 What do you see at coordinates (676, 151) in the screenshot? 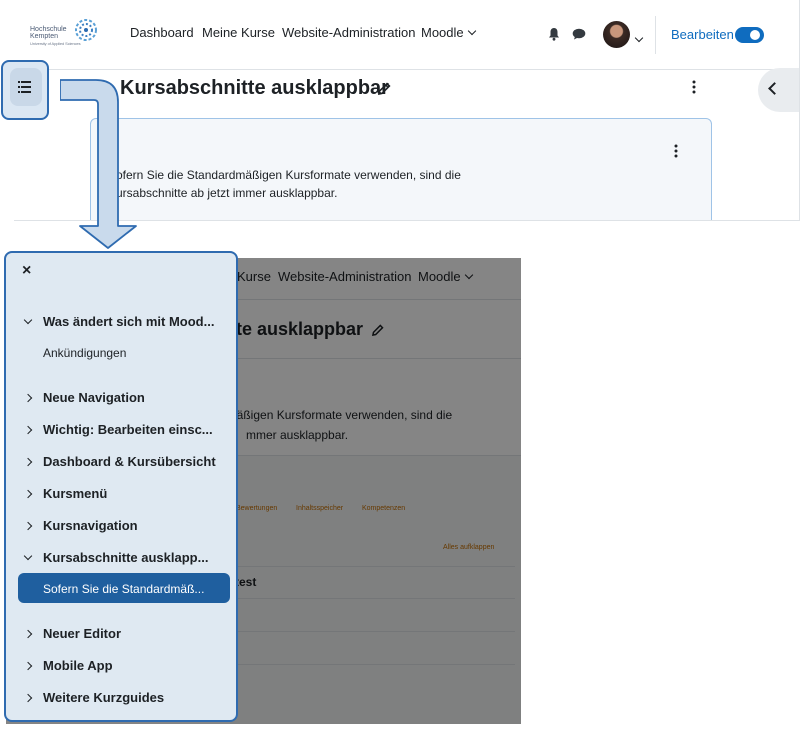
I see `card-kebab-menu-icon` at bounding box center [676, 151].